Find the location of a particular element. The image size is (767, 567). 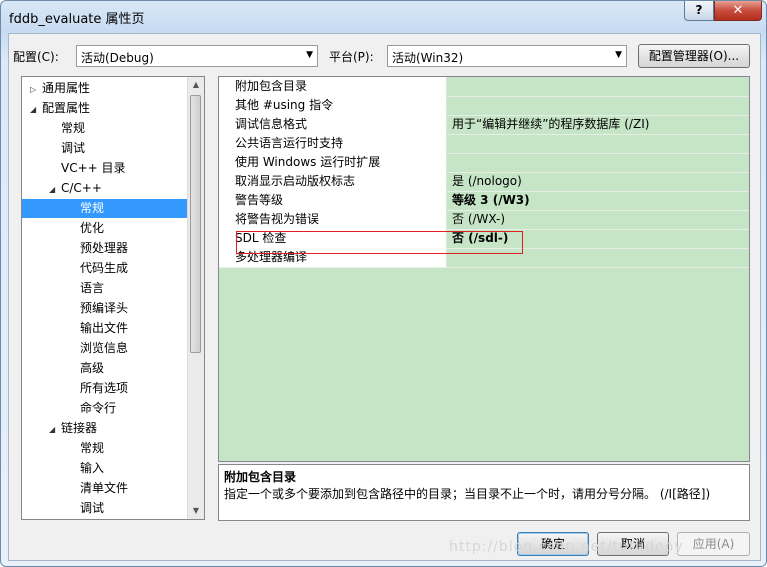

tree-item: 命令行 is located at coordinates (105, 408).